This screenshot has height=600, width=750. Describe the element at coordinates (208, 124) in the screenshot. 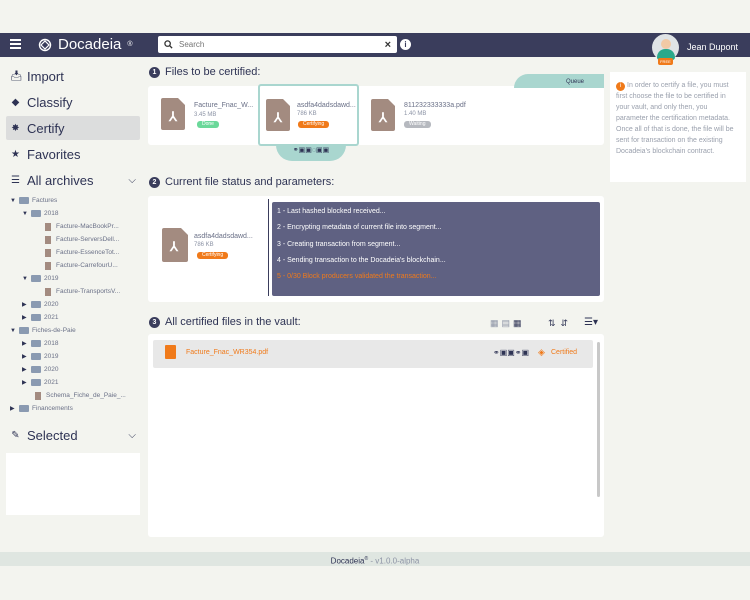

I see `status-badge: Done` at that location.